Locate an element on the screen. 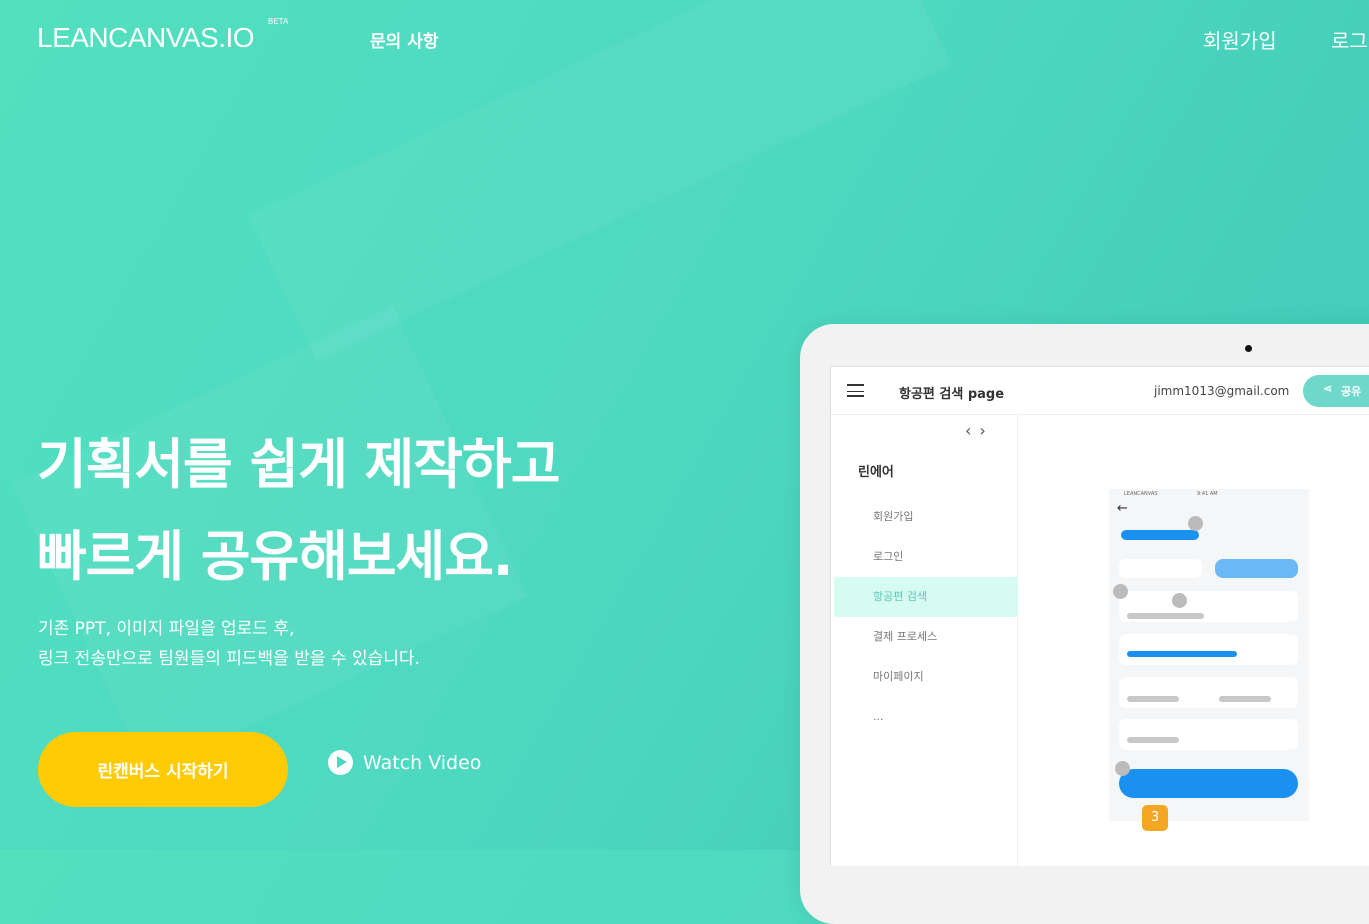 The image size is (1369, 924). mock-page-title: 항공편 검색 page is located at coordinates (952, 394).